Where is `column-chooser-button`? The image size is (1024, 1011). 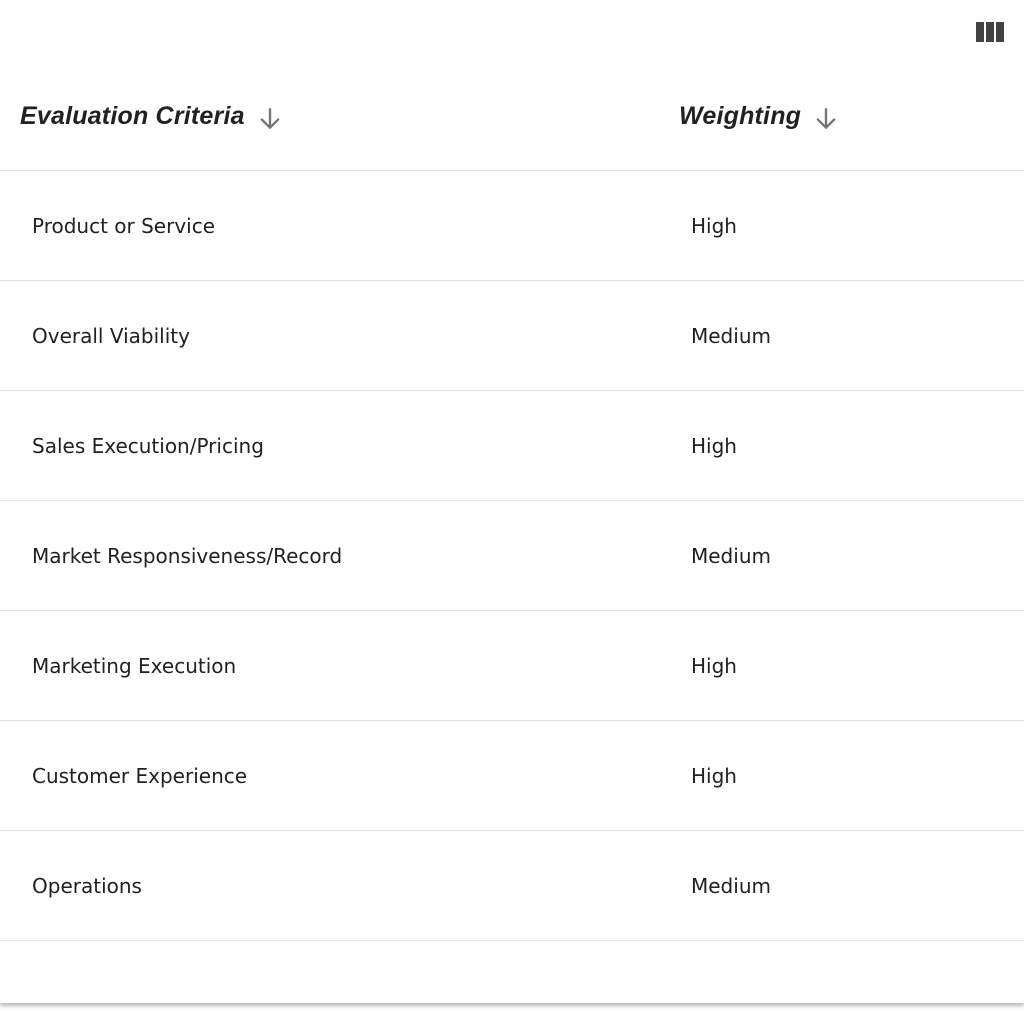
column-chooser-button is located at coordinates (990, 32).